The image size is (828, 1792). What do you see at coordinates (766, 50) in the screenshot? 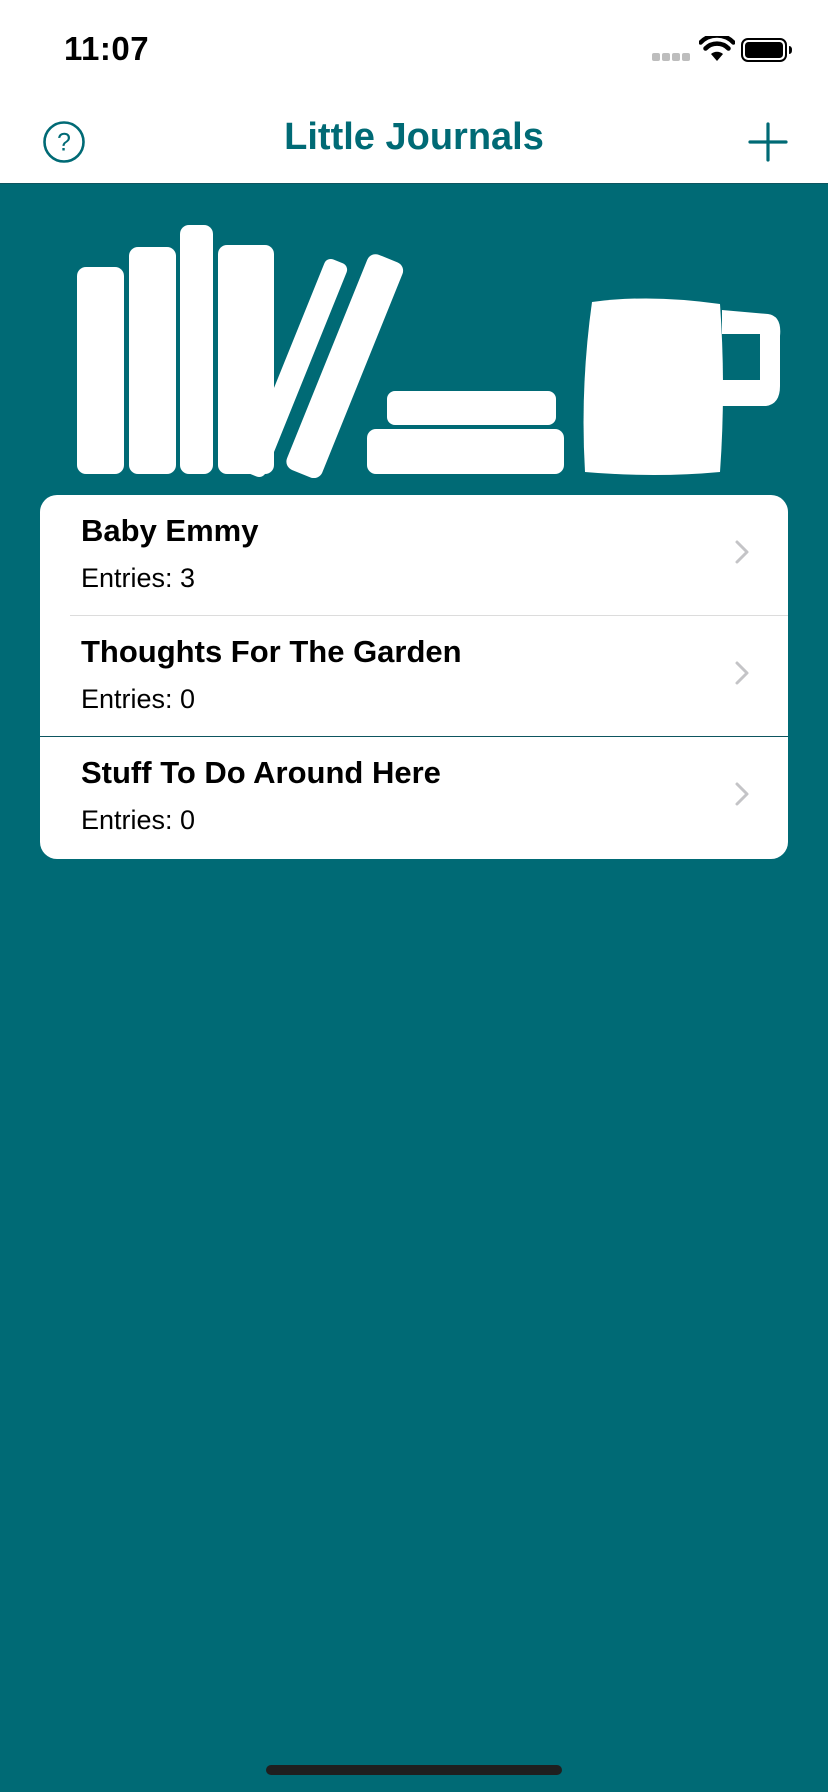
I see `battery-full-icon` at bounding box center [766, 50].